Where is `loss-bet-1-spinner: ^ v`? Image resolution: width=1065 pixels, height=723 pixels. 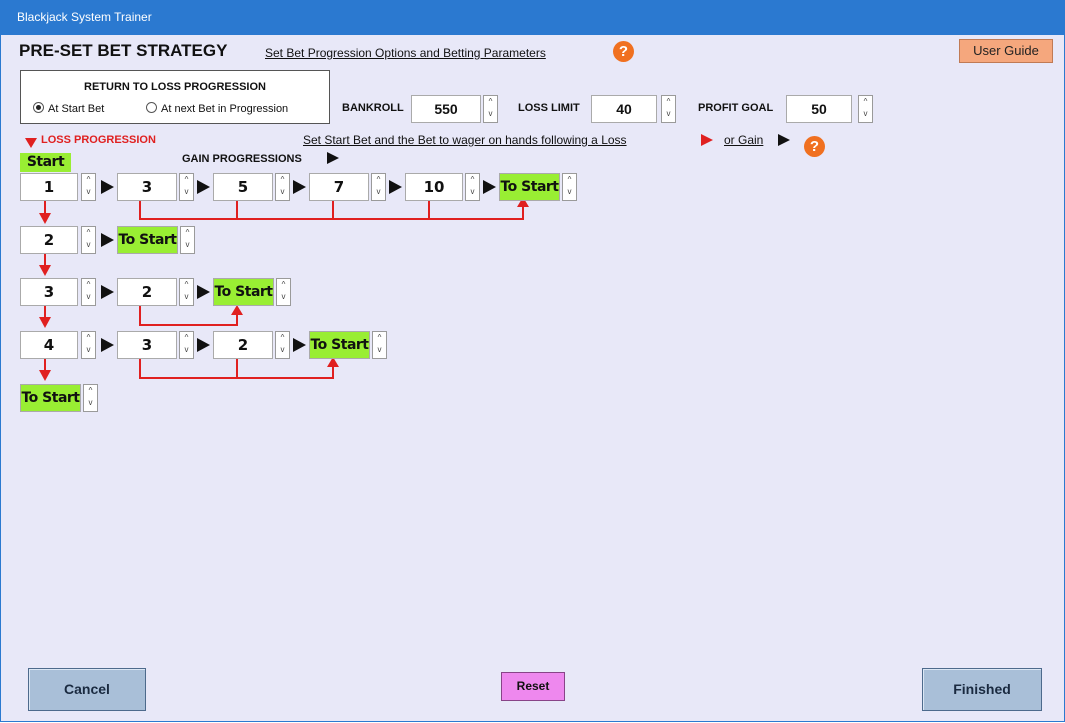 loss-bet-1-spinner: ^ v is located at coordinates (88, 187).